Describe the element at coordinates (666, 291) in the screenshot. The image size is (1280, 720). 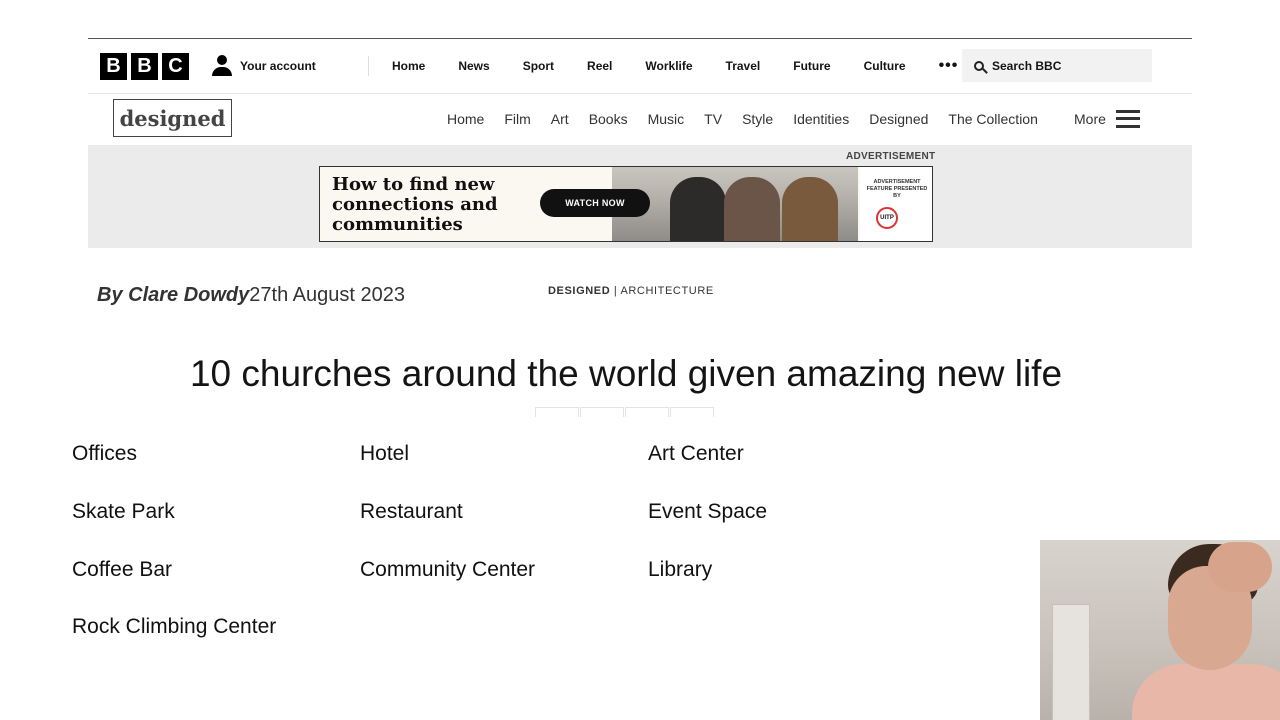
I see `subsection-link: ARCHITECTURE` at that location.